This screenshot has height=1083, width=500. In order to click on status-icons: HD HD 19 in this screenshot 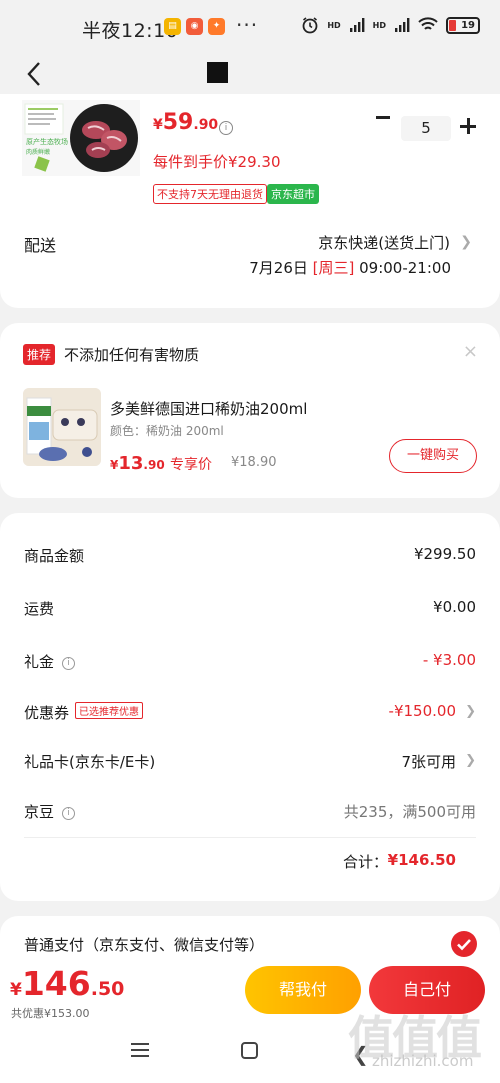, I will do `click(390, 25)`.